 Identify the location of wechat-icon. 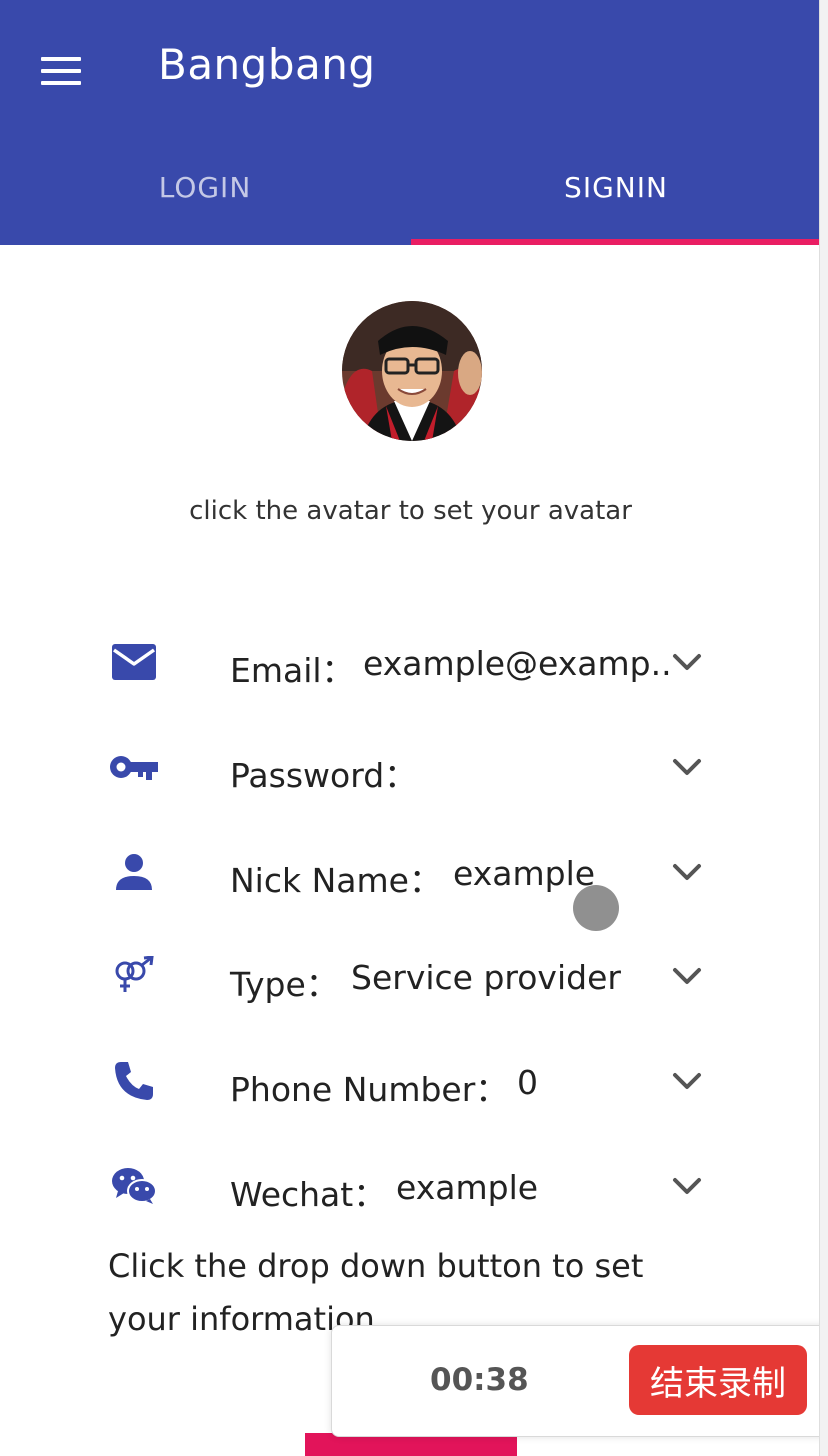
(134, 1186).